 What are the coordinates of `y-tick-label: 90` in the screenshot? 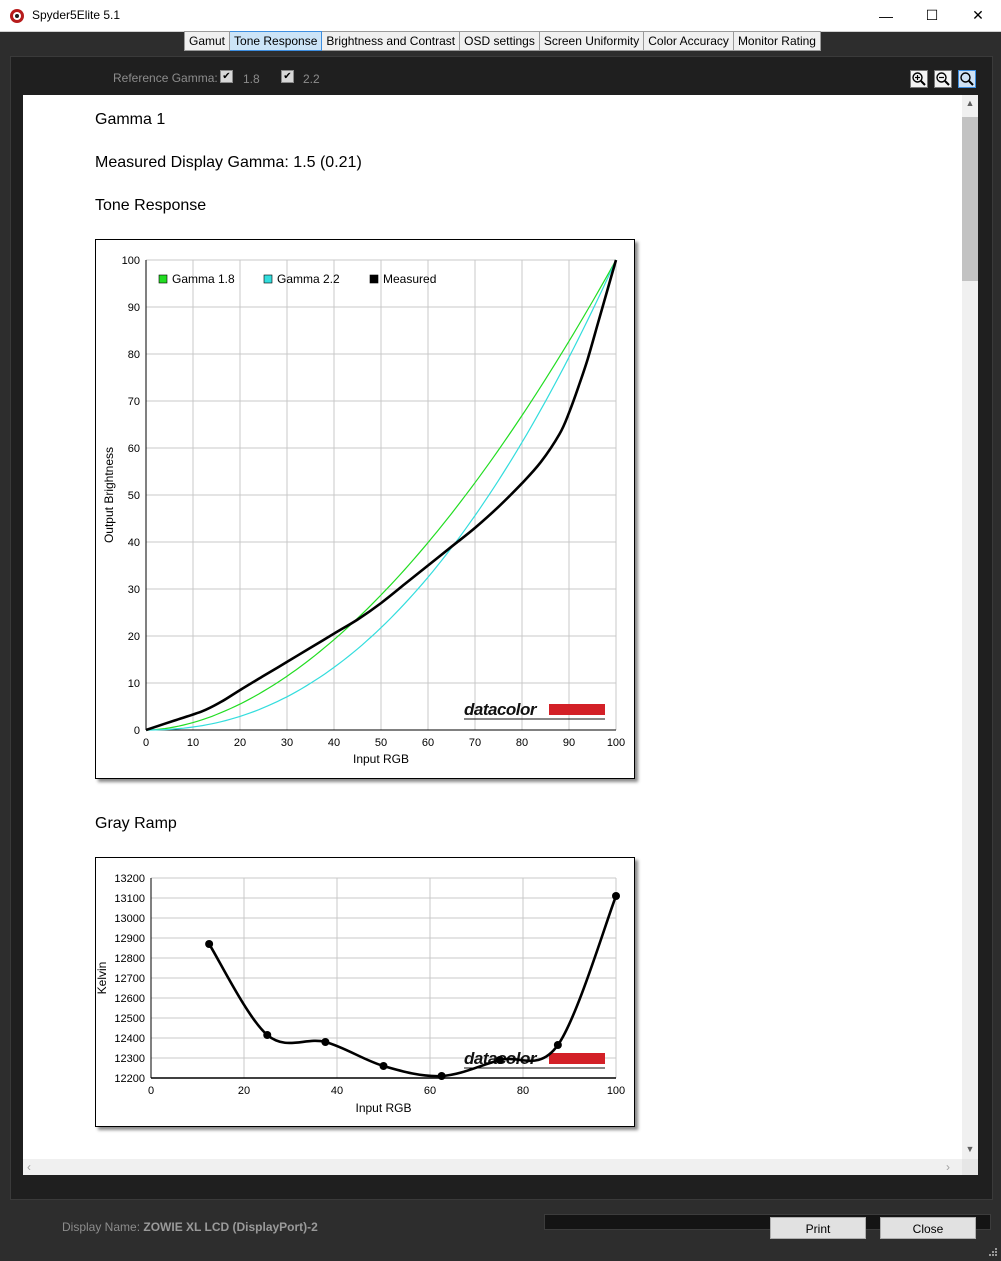 It's located at (134, 308).